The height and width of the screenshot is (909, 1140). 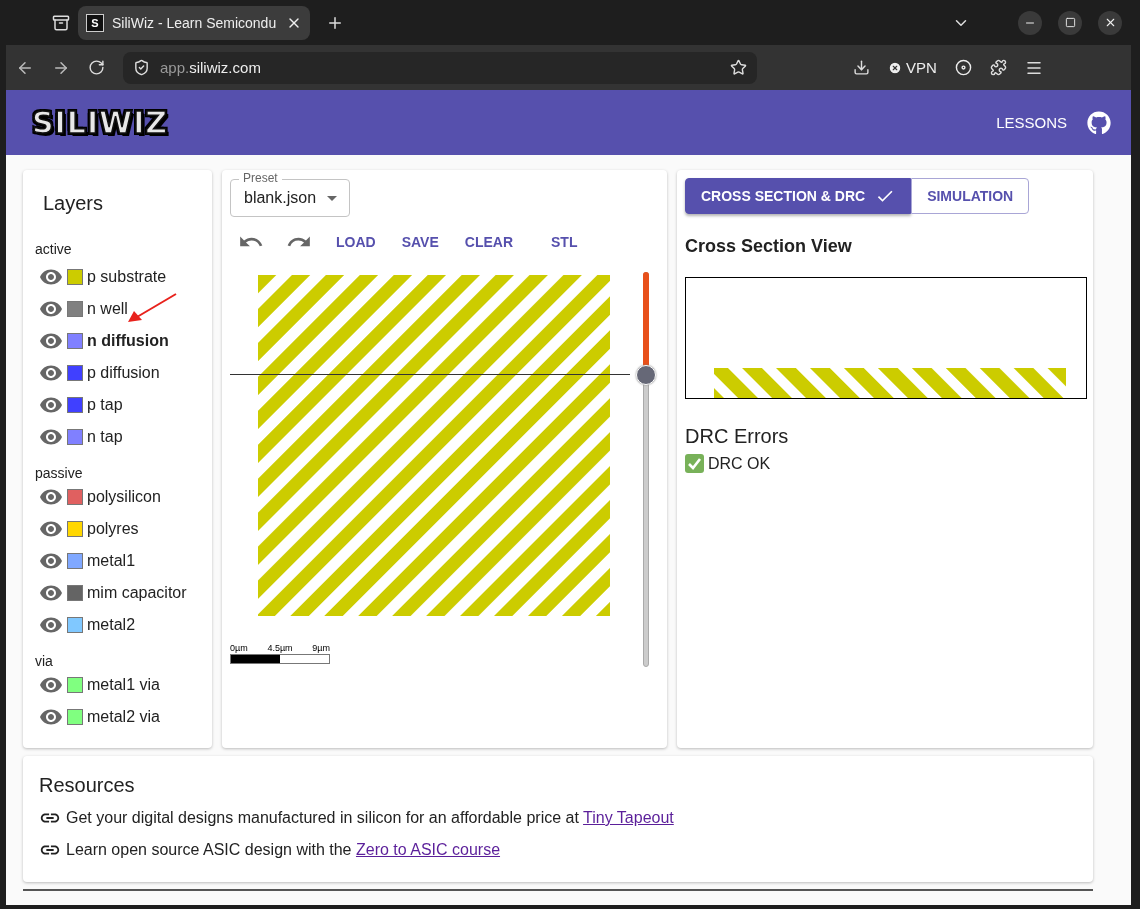 What do you see at coordinates (123, 717) in the screenshot?
I see `layer-name: metal2 via` at bounding box center [123, 717].